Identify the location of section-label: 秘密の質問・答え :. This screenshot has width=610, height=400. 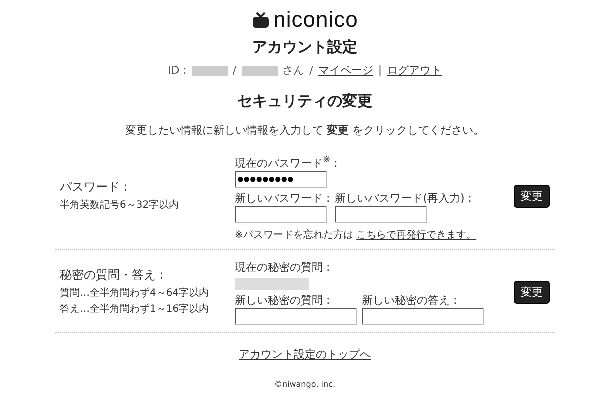
(112, 275).